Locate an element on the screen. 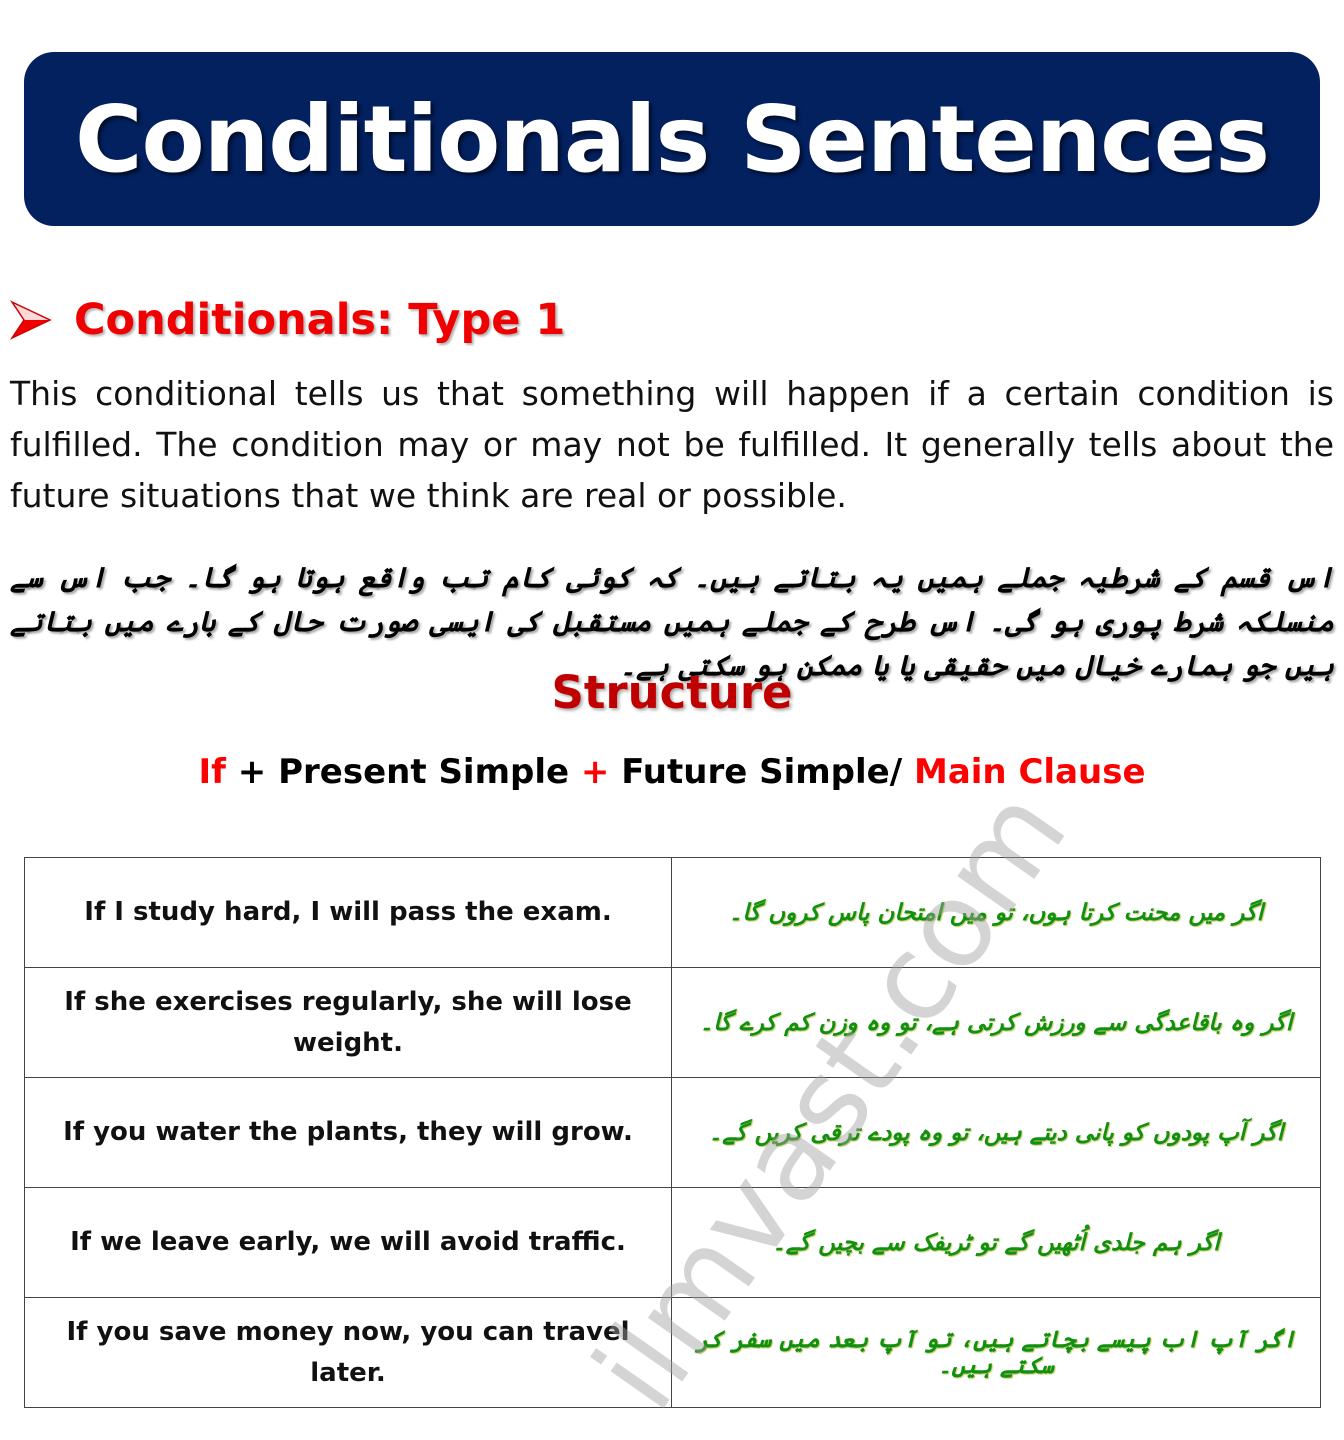  structure-heading: Structure is located at coordinates (672, 692).